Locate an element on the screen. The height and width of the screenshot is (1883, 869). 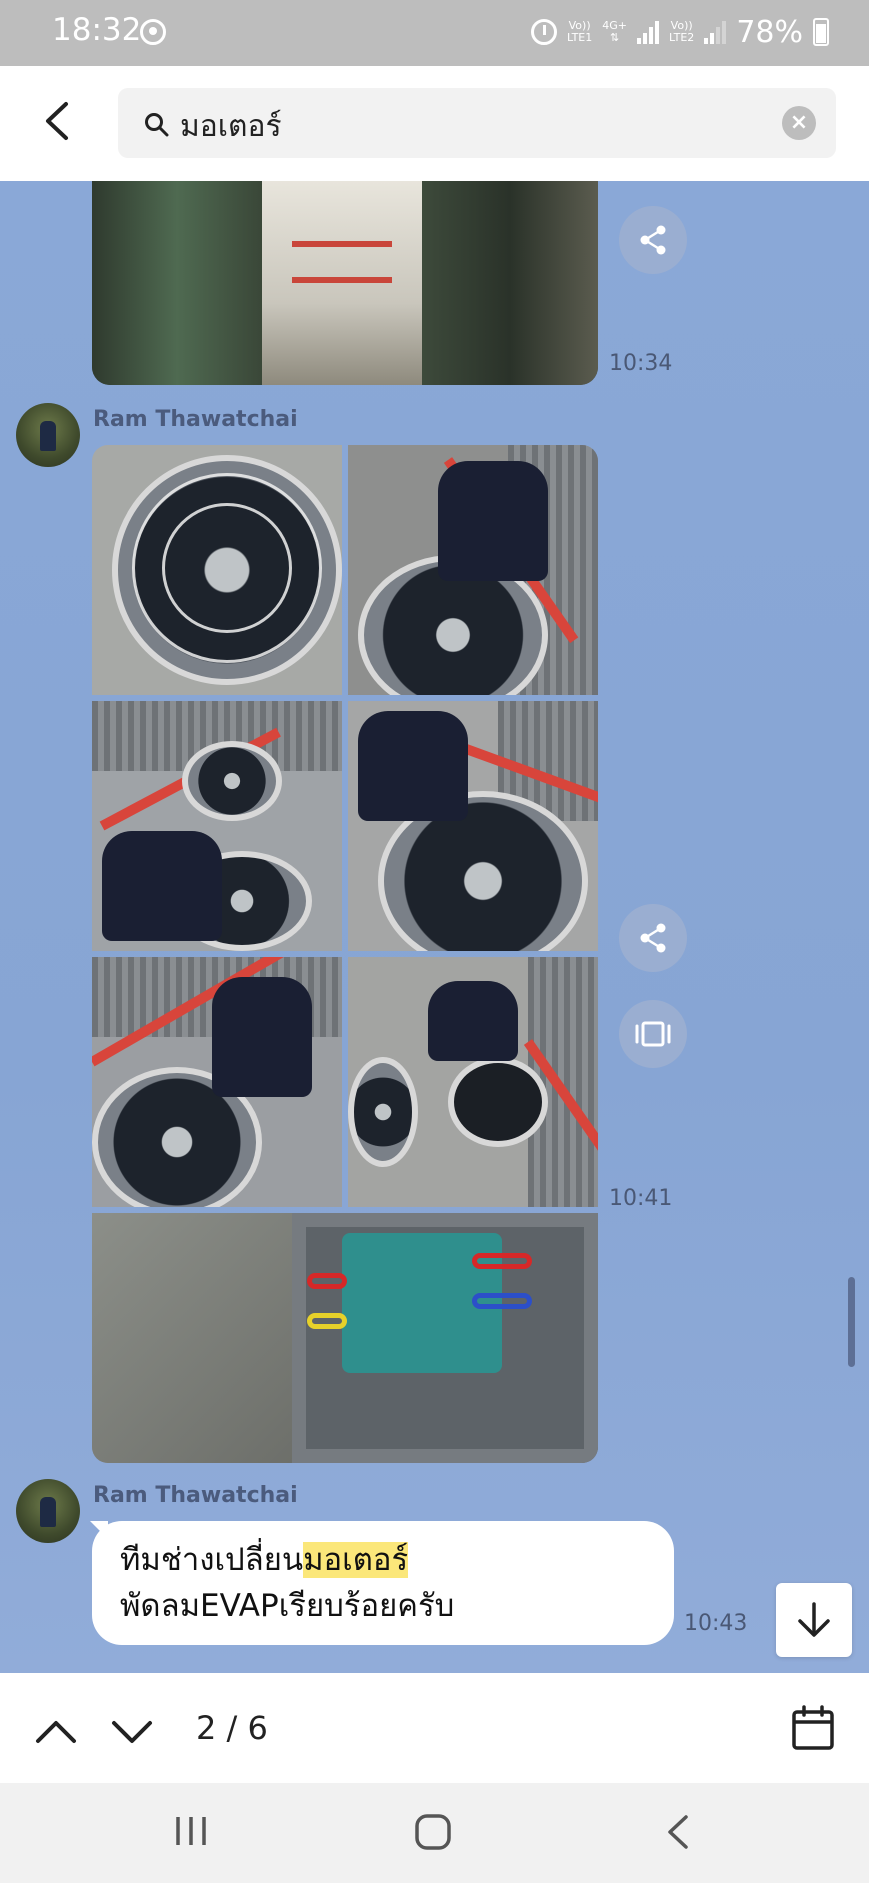
photo-door-right is located at coordinates (510, 283).